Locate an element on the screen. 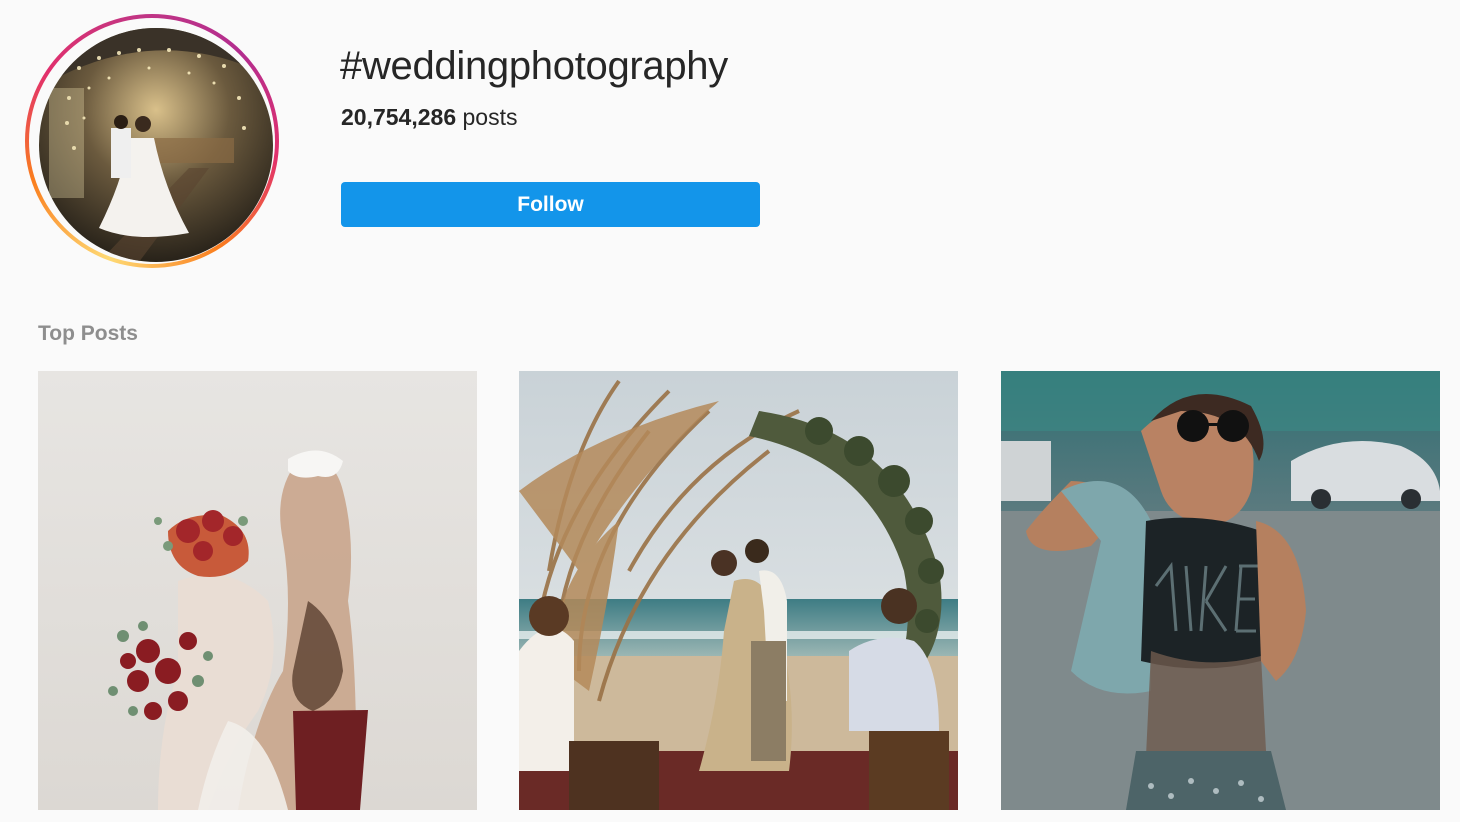  follow-button: Follow is located at coordinates (550, 204).